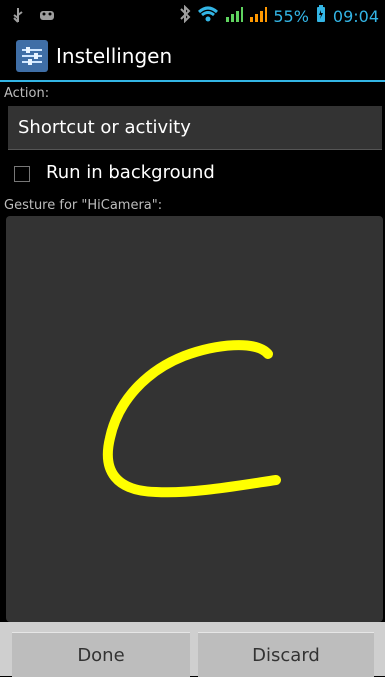 The width and height of the screenshot is (385, 677). Describe the element at coordinates (185, 15) in the screenshot. I see `bluetooth-icon` at that location.